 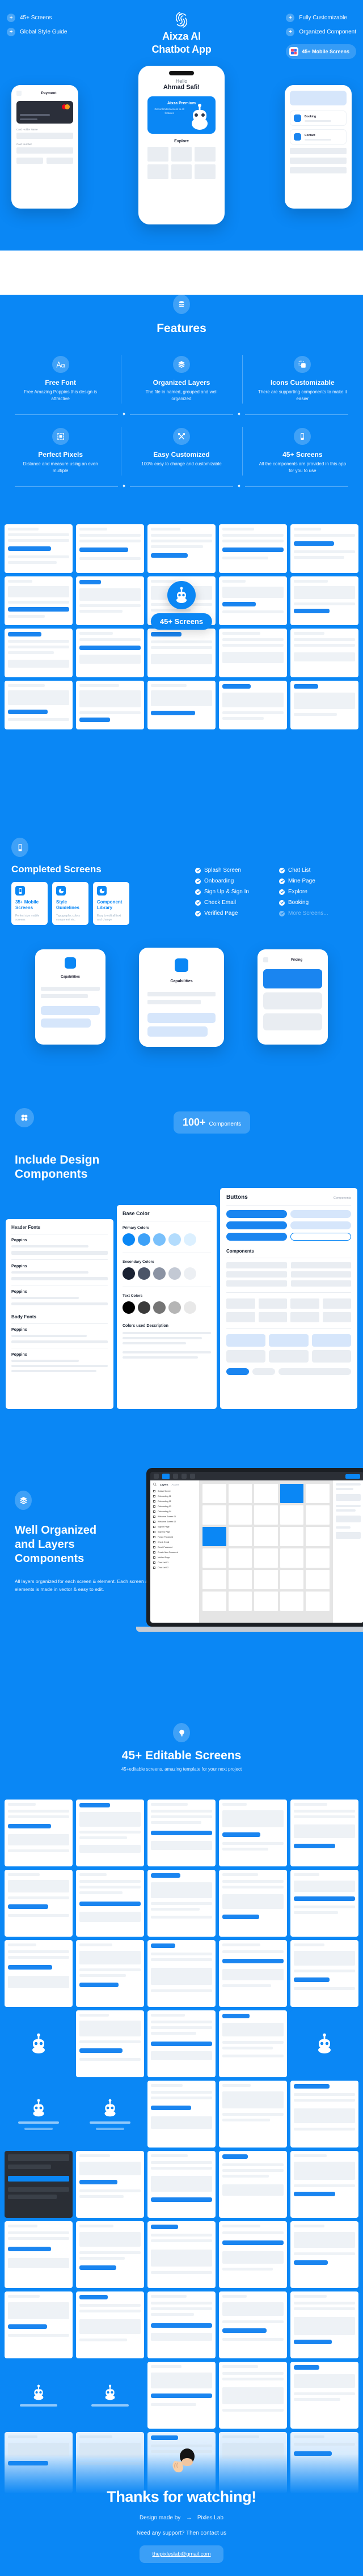 What do you see at coordinates (174, 1531) in the screenshot?
I see `figma-layer-row: Sign Up Page` at bounding box center [174, 1531].